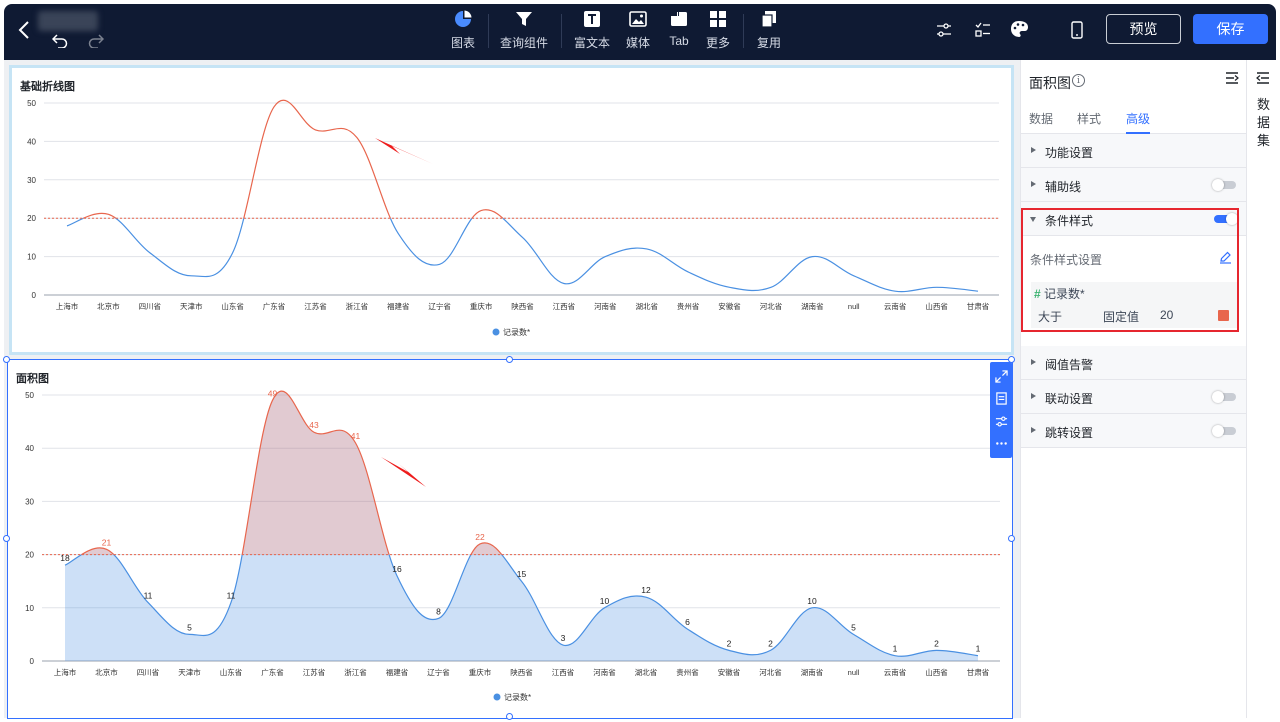  Describe the element at coordinates (1232, 79) in the screenshot. I see `collapse-panel-icon` at that location.